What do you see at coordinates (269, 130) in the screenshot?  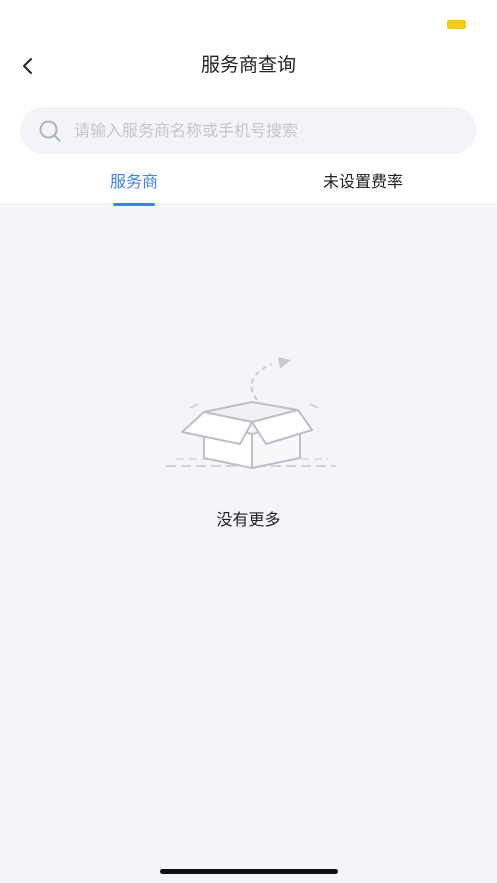 I see `search-input` at bounding box center [269, 130].